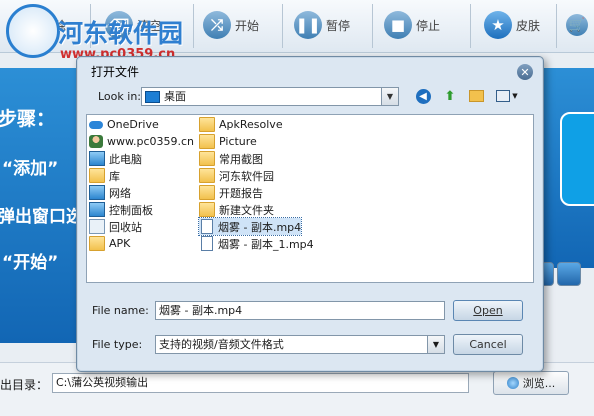 This screenshot has width=594, height=416. I want to click on list-item: 开题报告, so click(231, 192).